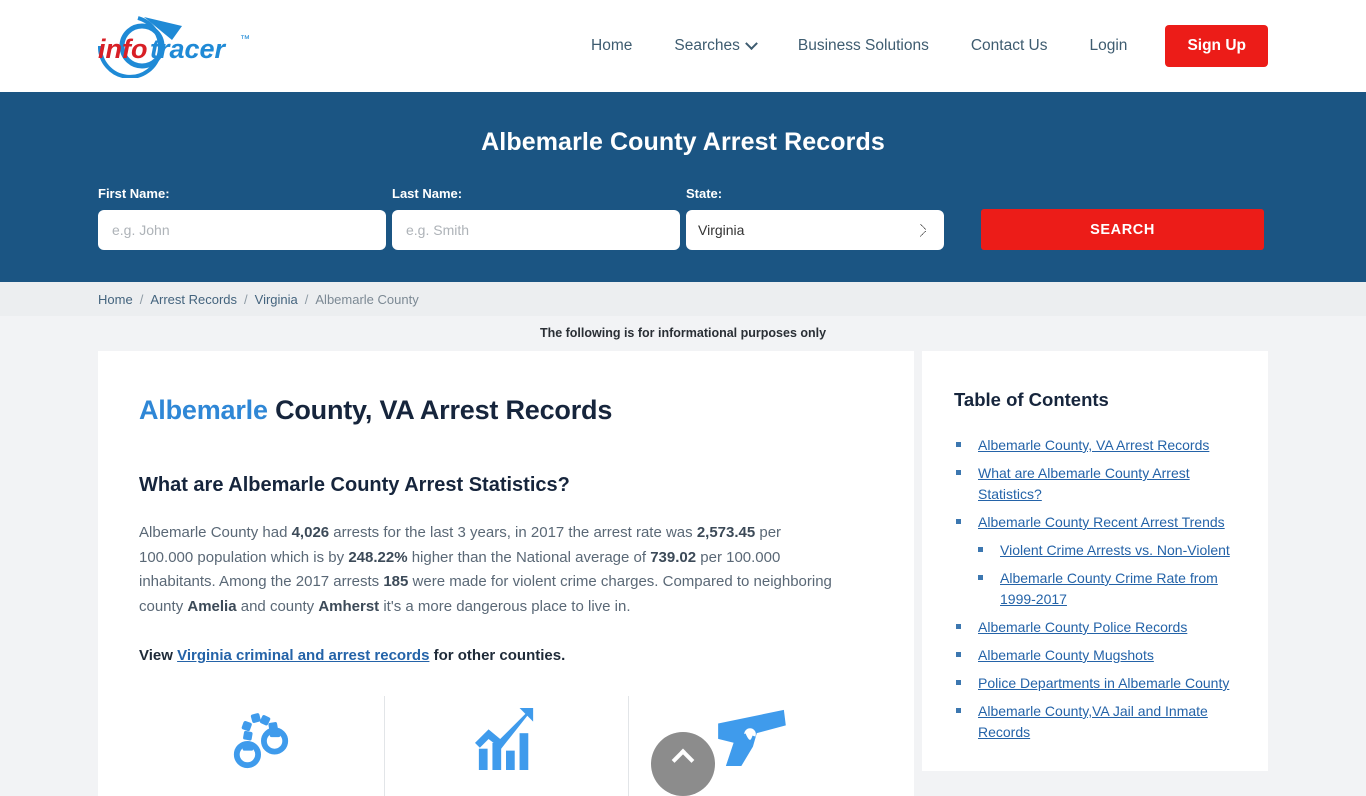 The height and width of the screenshot is (796, 1366). Describe the element at coordinates (367, 299) in the screenshot. I see `breadcrumb-current: Albemarle County` at that location.